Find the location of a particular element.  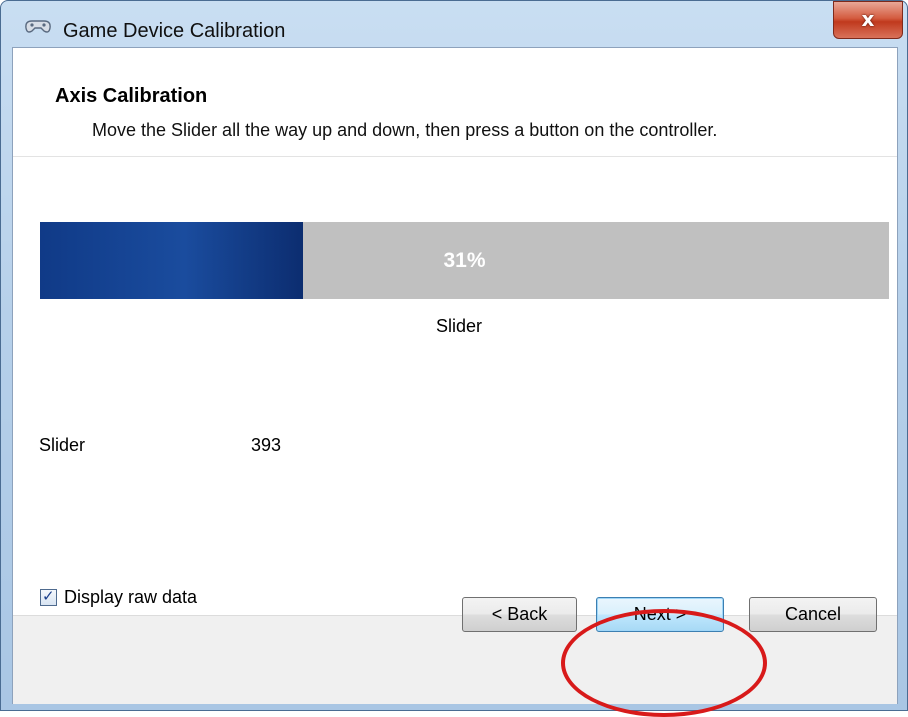

calibration-progress-bar: 31% is located at coordinates (464, 260).